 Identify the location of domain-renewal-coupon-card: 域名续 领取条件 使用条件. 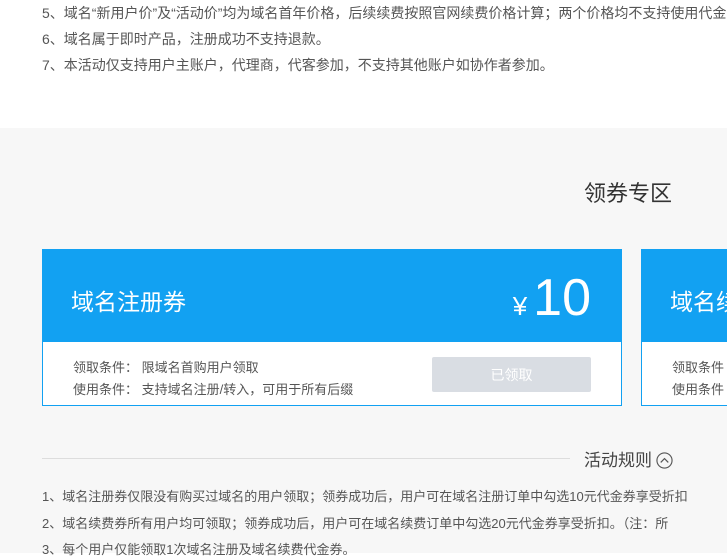
(684, 327).